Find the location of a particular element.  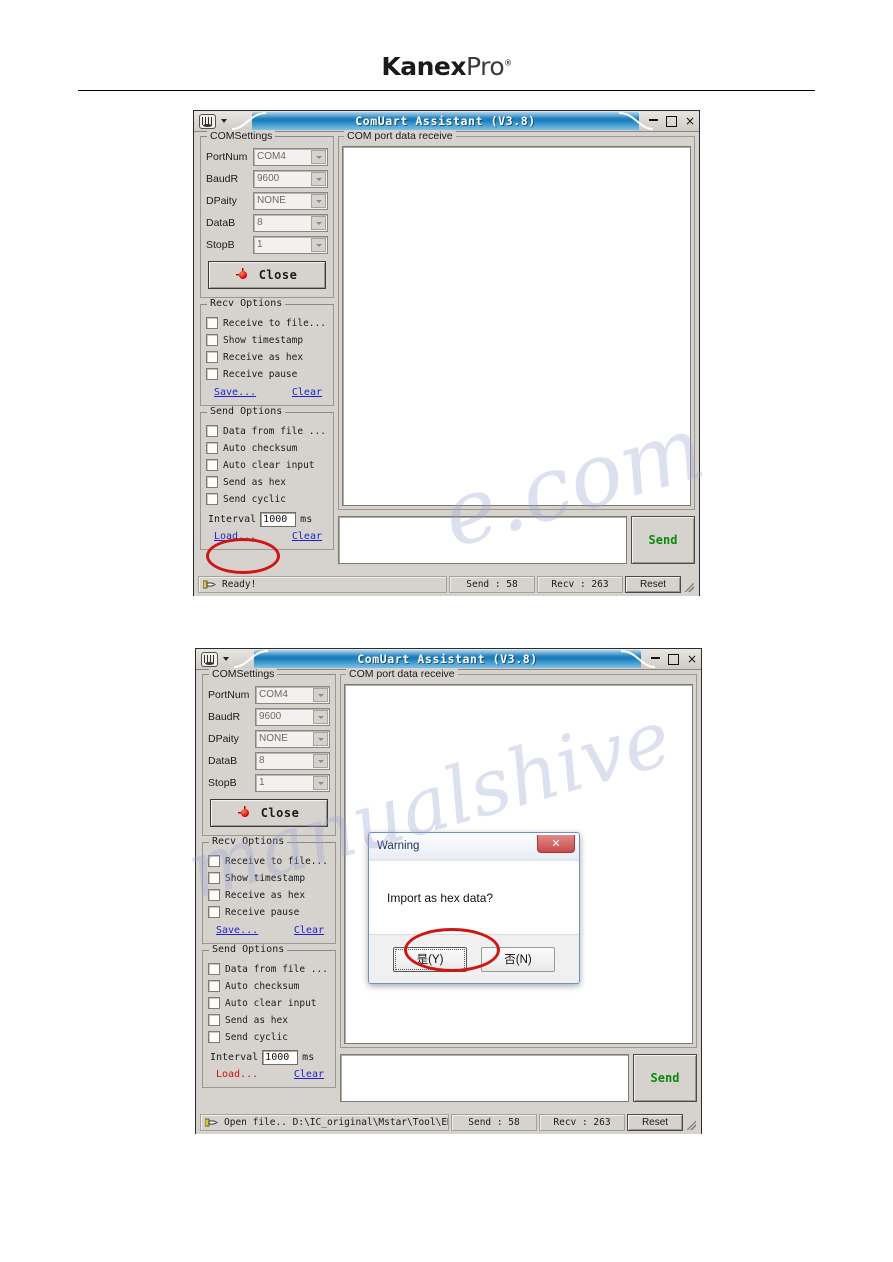

receive-textarea is located at coordinates (516, 326).